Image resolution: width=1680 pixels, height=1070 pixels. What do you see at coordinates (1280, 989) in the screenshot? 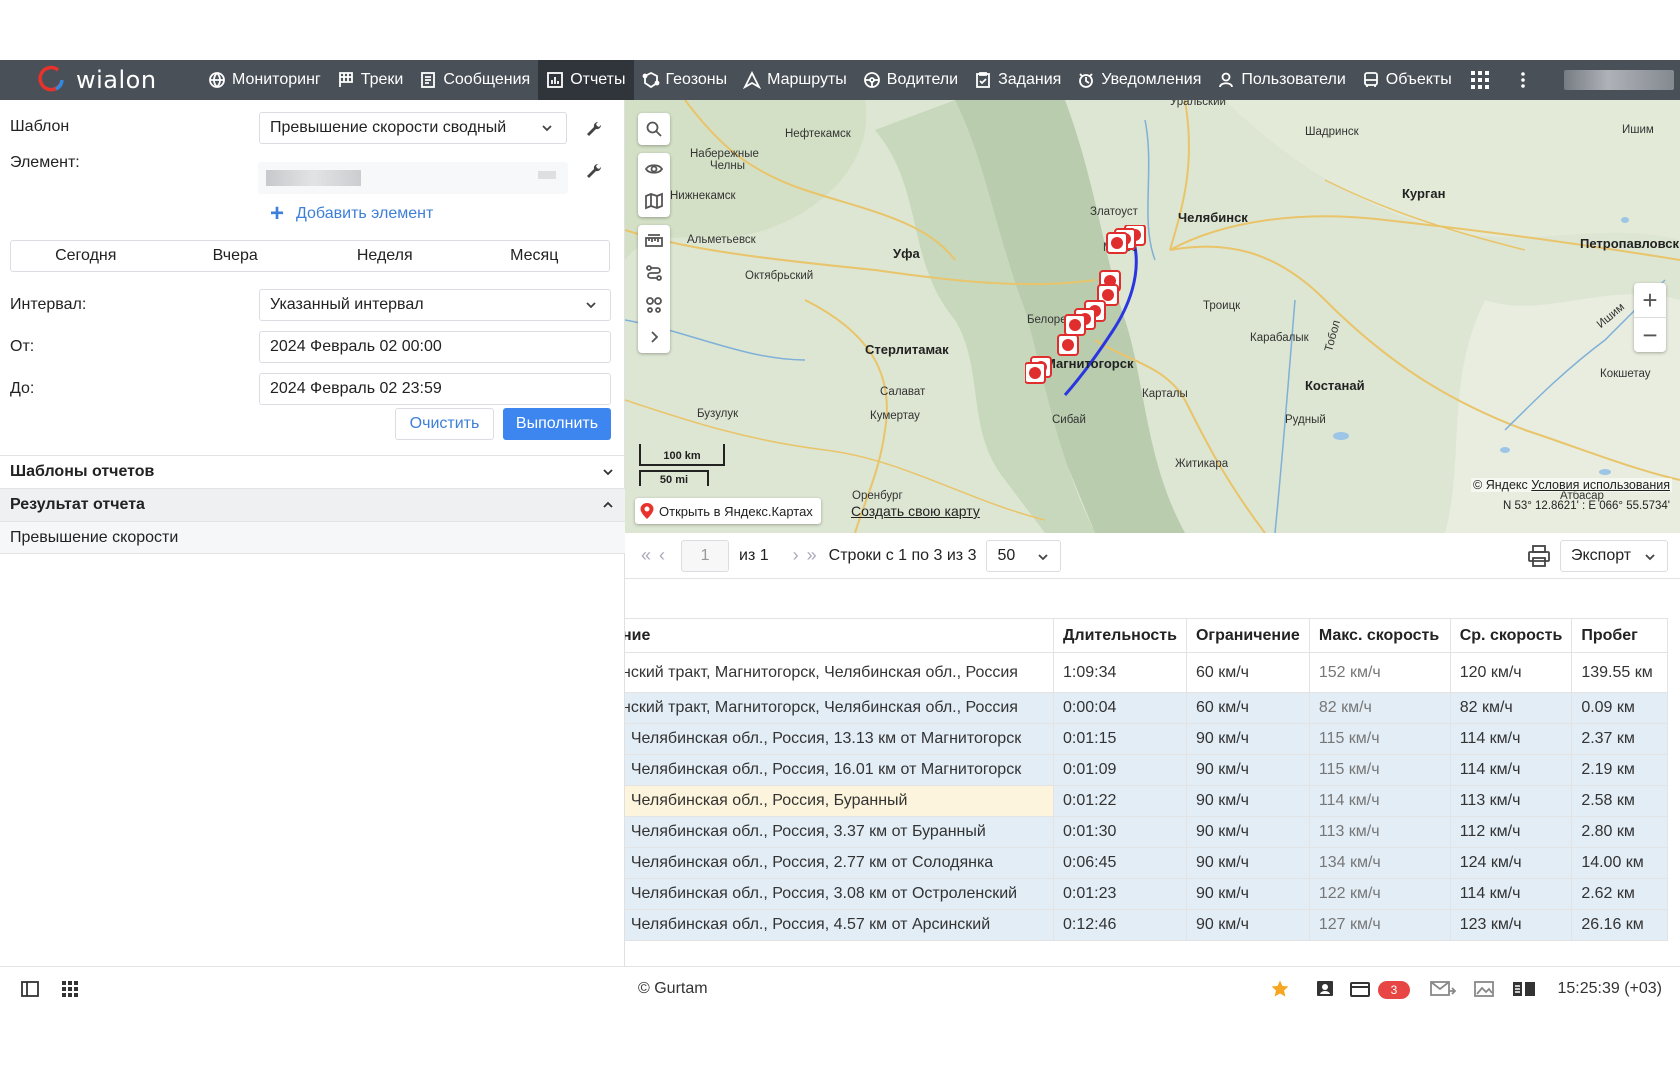
I see `star-icon` at bounding box center [1280, 989].